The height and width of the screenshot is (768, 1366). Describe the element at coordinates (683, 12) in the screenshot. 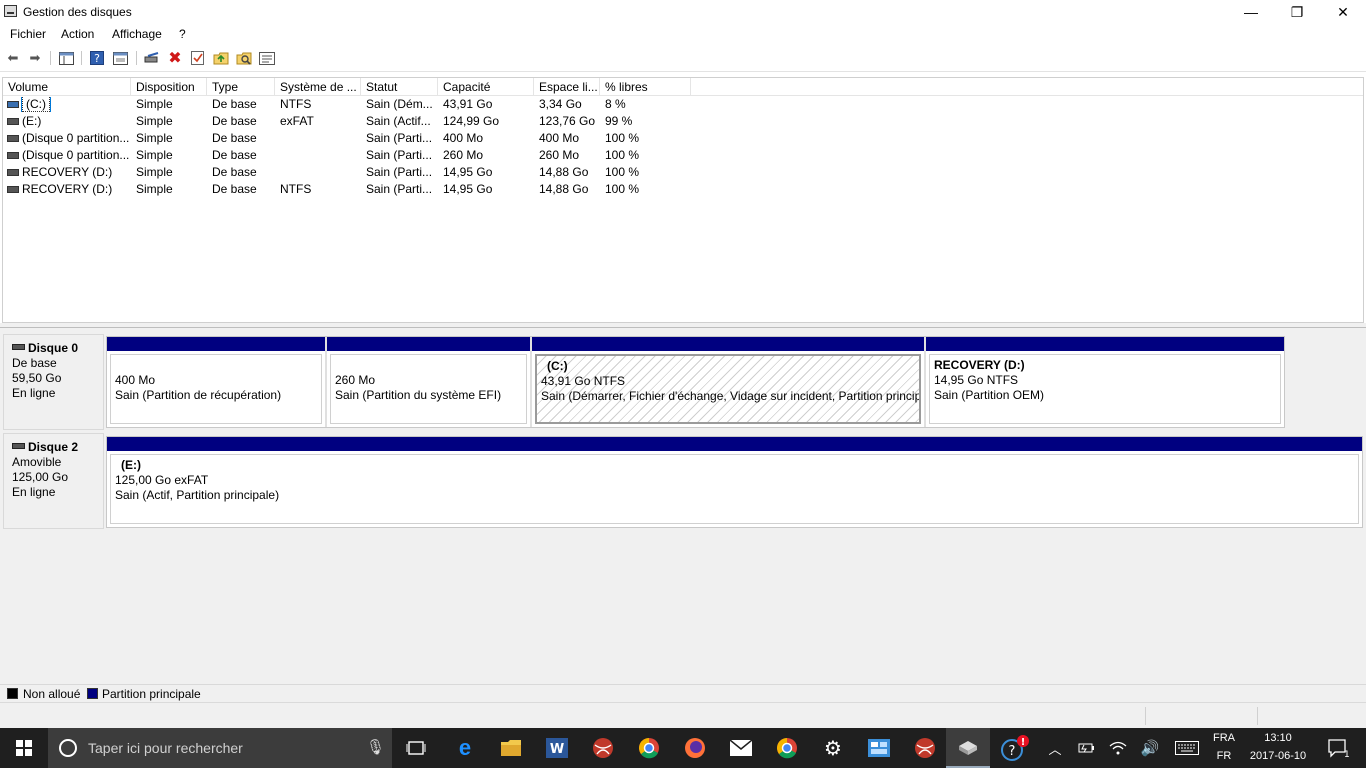

I see `title-bar: Gestion des disques — ❐ ✕` at that location.